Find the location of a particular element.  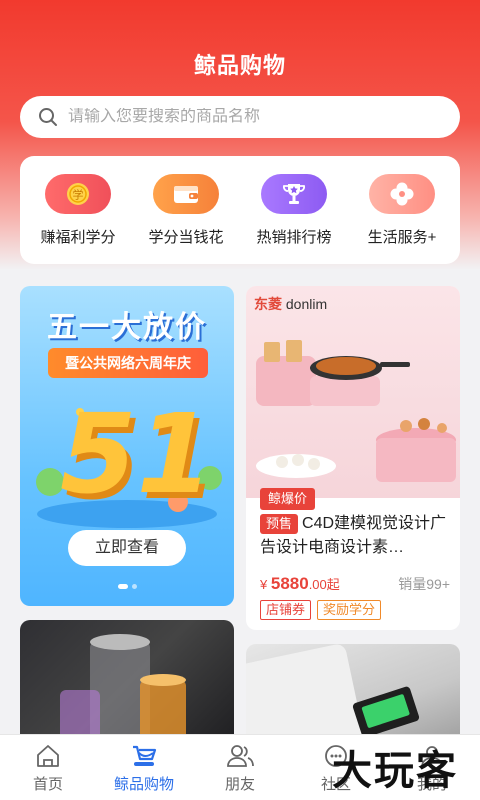

quick-action-earn-credits: 学 赚福利学分 is located at coordinates (78, 219).